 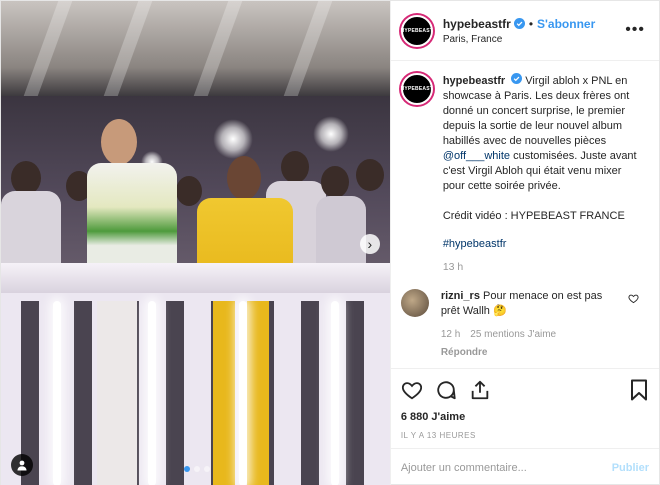 I want to click on chevron-right-icon: ›, so click(x=370, y=244).